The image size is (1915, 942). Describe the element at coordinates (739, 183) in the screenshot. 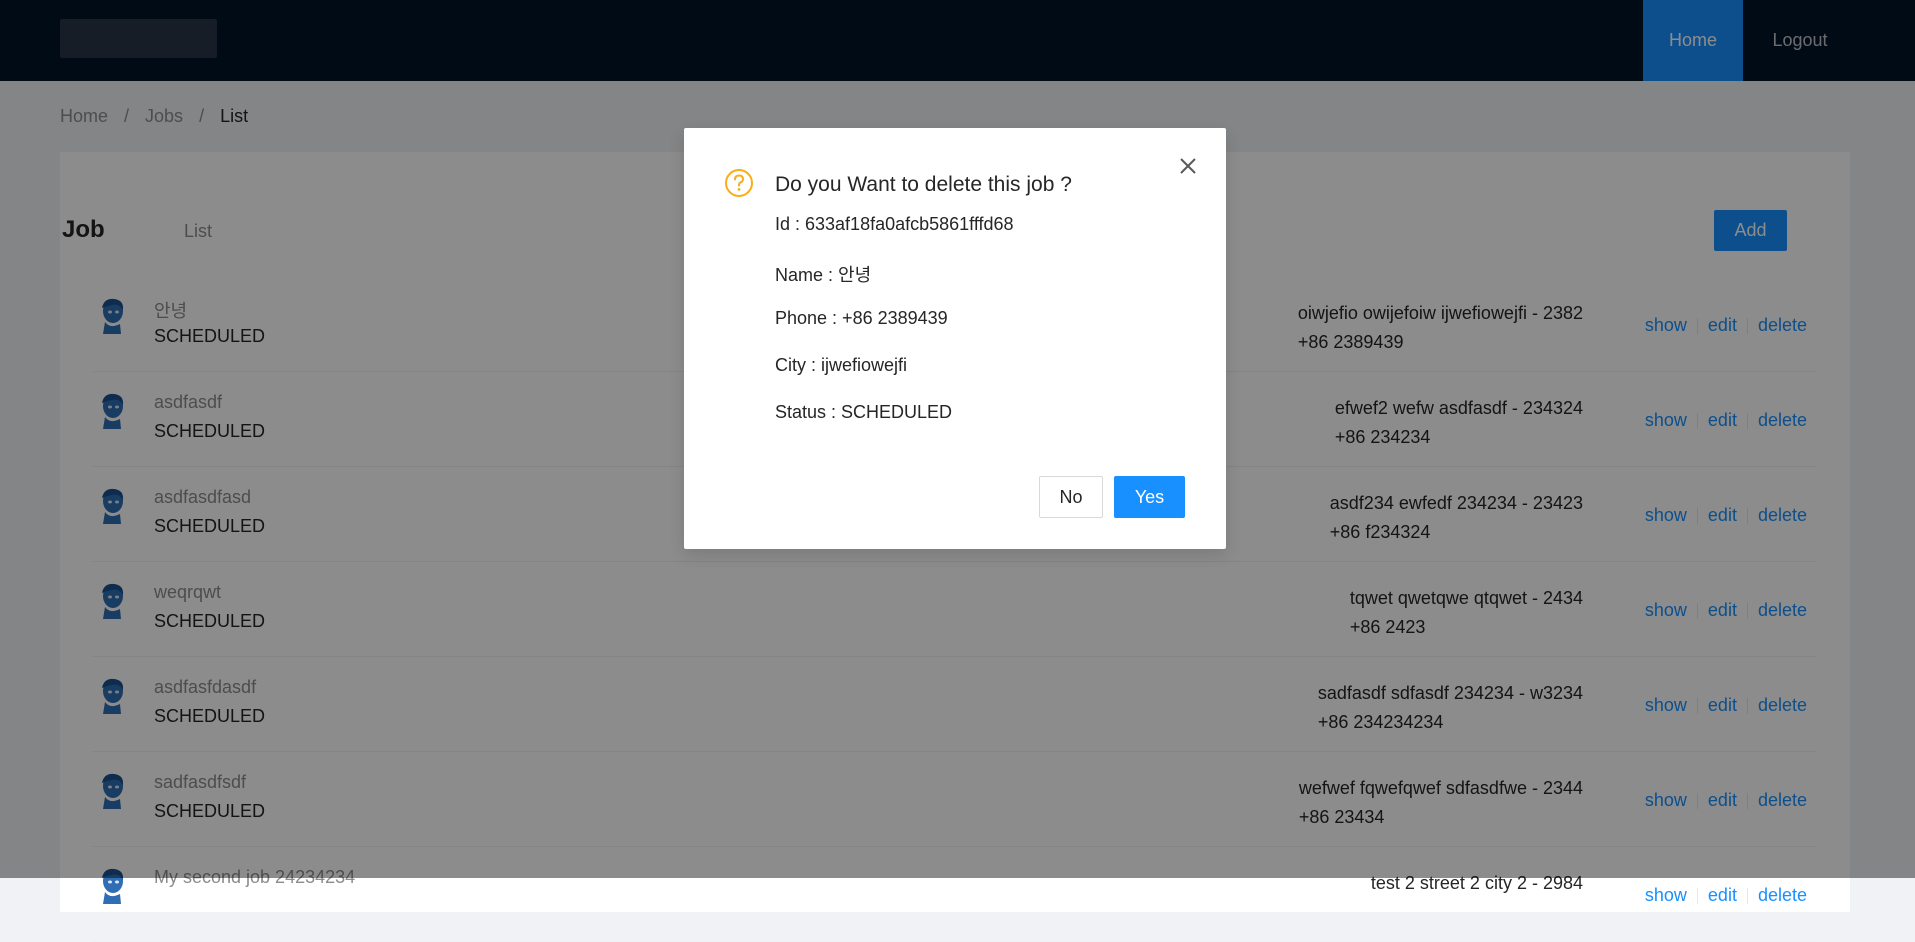

I see `question-circle-icon` at that location.